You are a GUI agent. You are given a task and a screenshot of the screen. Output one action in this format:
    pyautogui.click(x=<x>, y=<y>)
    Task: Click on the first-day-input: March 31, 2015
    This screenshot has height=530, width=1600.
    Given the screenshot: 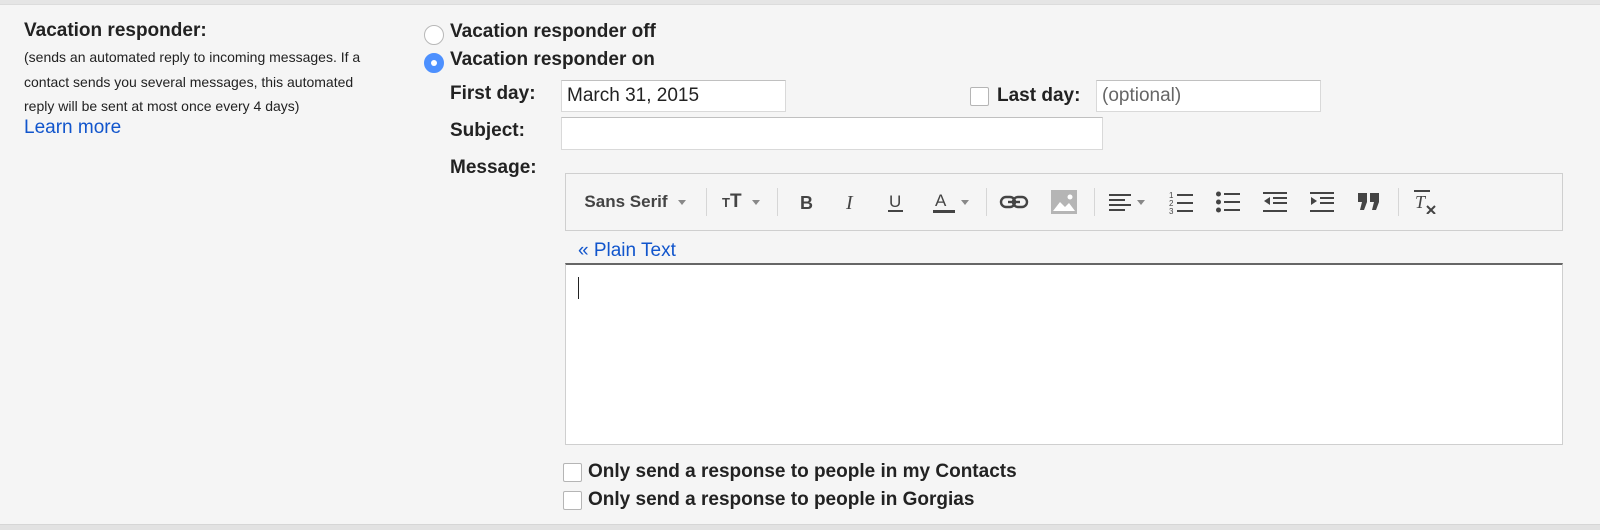 What is the action you would take?
    pyautogui.click(x=673, y=96)
    